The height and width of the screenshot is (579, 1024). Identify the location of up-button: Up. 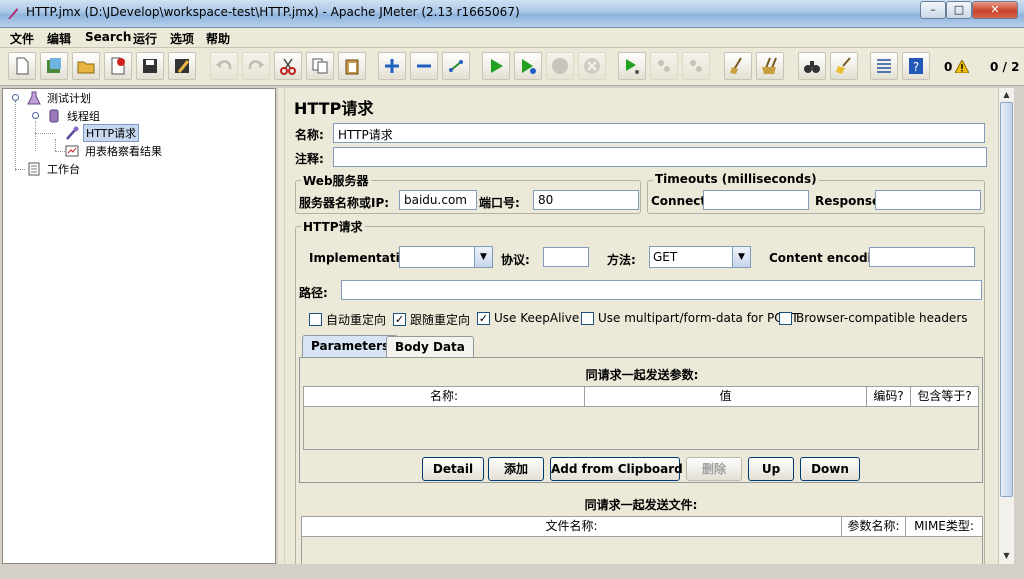
(771, 469).